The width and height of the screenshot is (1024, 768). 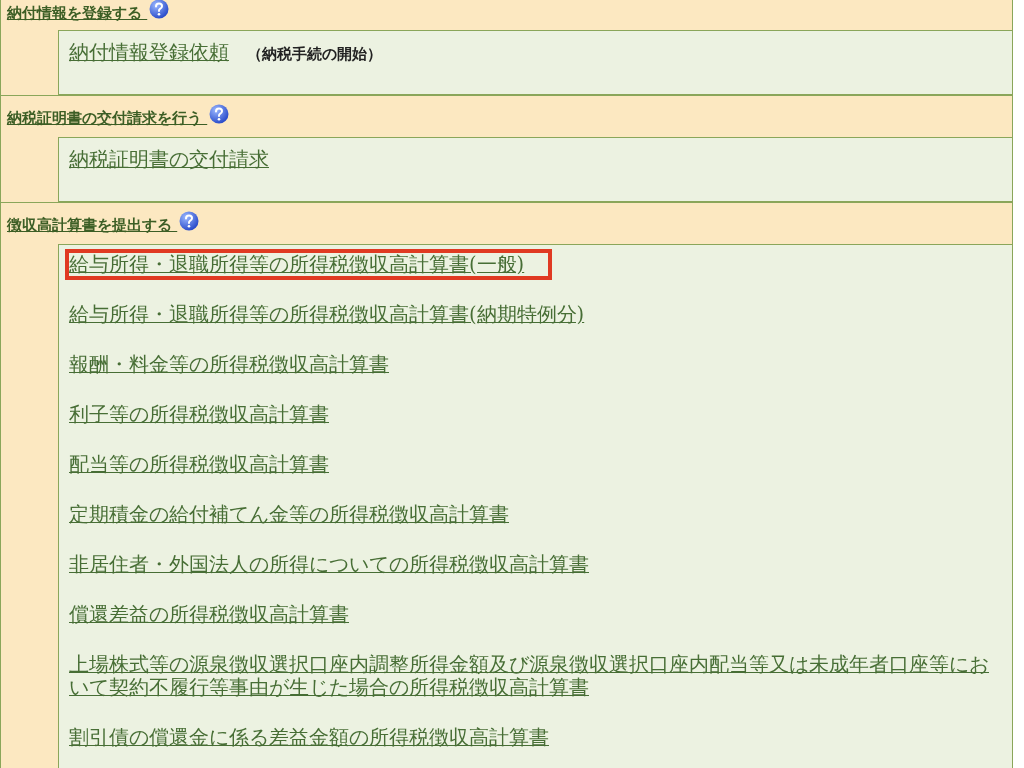 What do you see at coordinates (210, 614) in the screenshot?
I see `document-link: 償還差益の所得税徴収高計算書` at bounding box center [210, 614].